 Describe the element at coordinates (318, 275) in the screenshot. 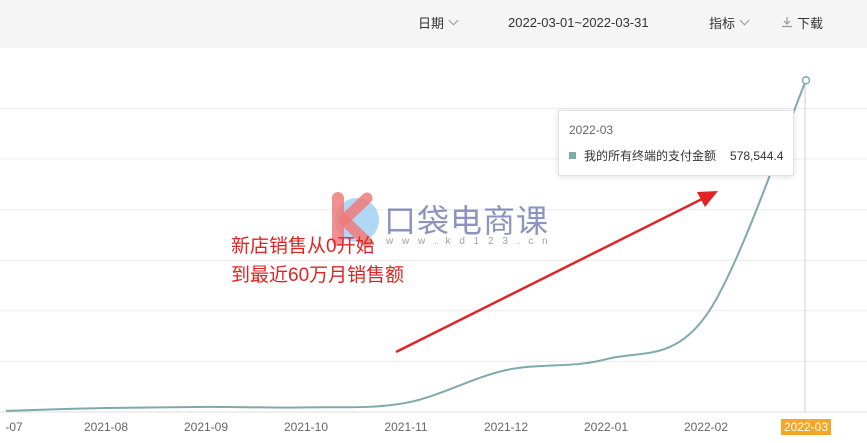

I see `annotation-line-2: 到最近60万月销售额` at that location.